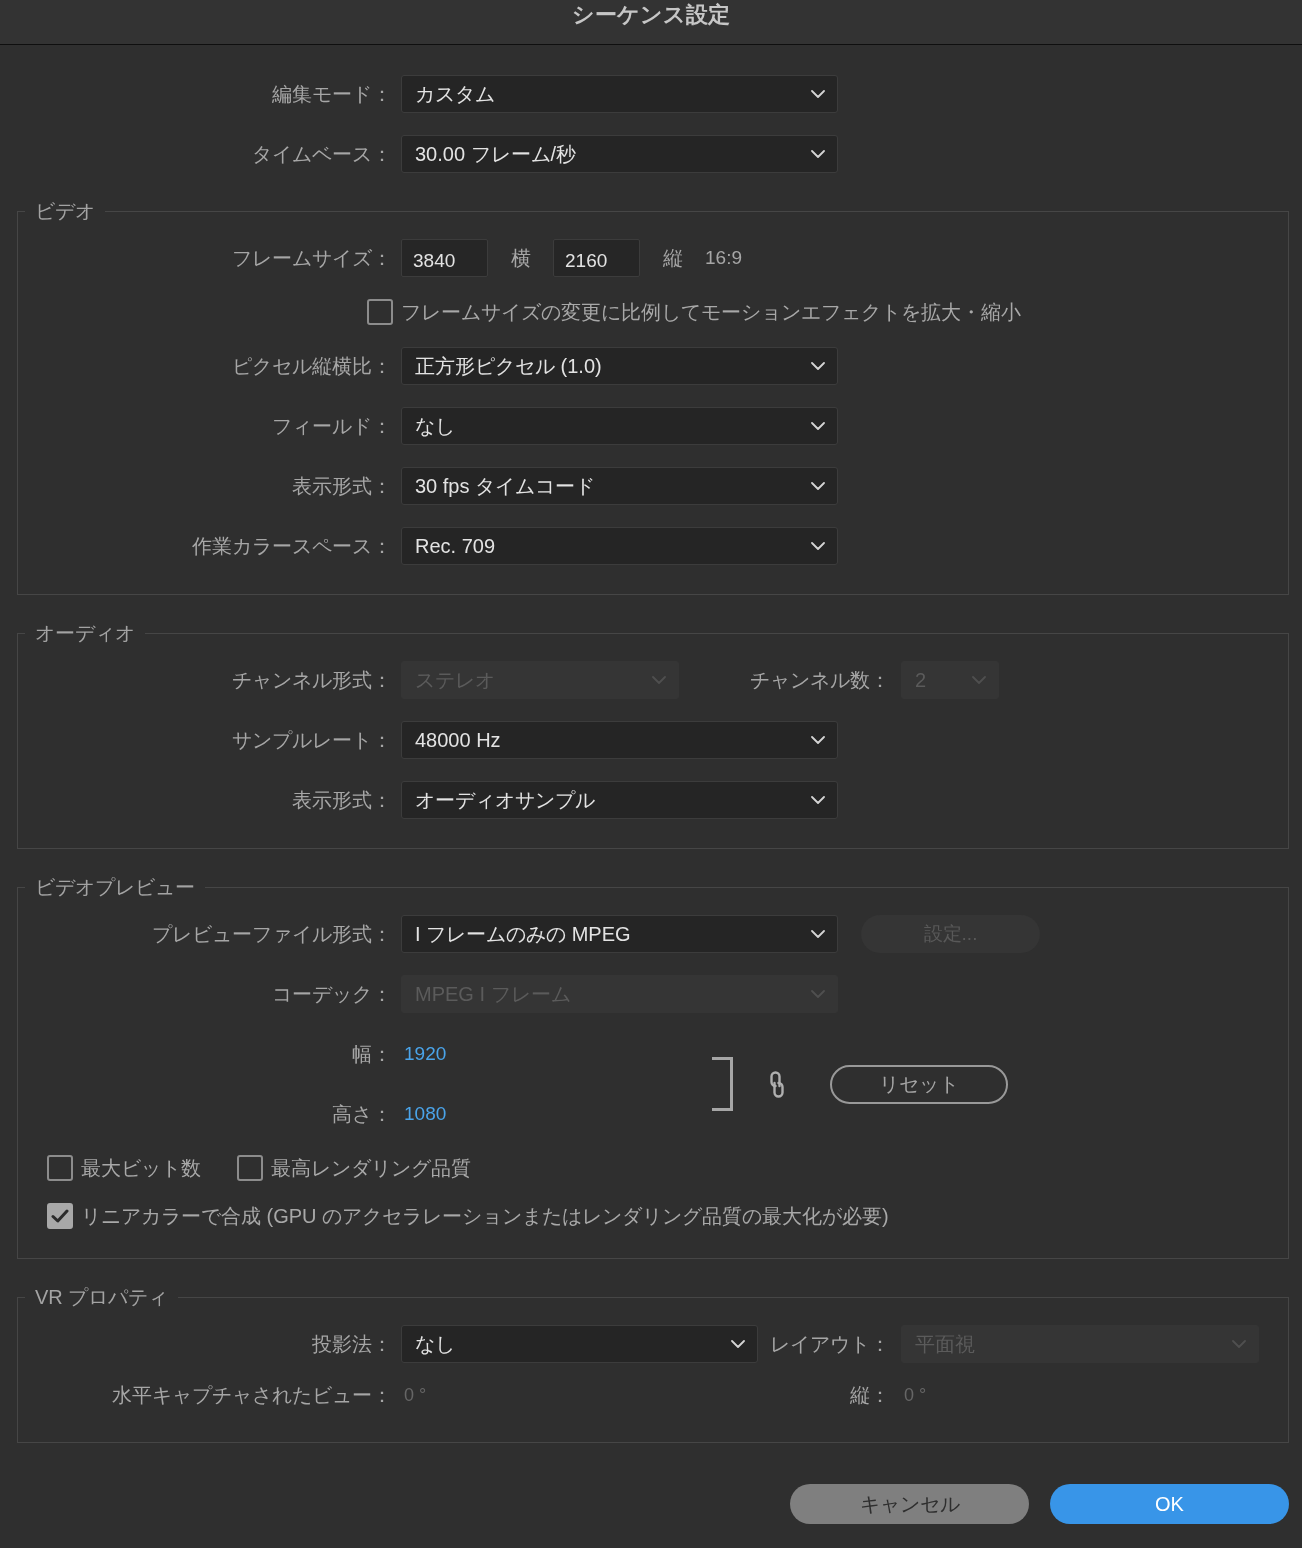 This screenshot has width=1302, height=1548. What do you see at coordinates (141, 1168) in the screenshot?
I see `checkbox-label: 最大ビット数` at bounding box center [141, 1168].